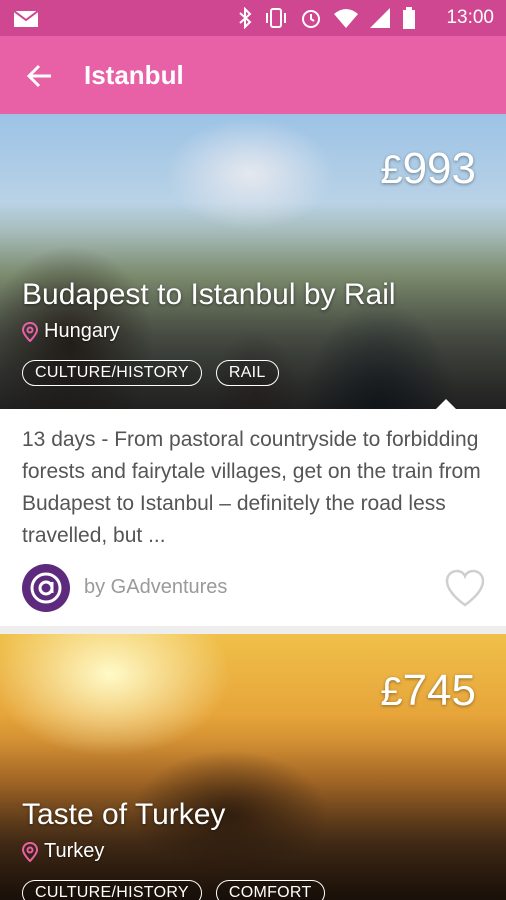 The height and width of the screenshot is (900, 506). Describe the element at coordinates (26, 19) in the screenshot. I see `mail-icon` at that location.